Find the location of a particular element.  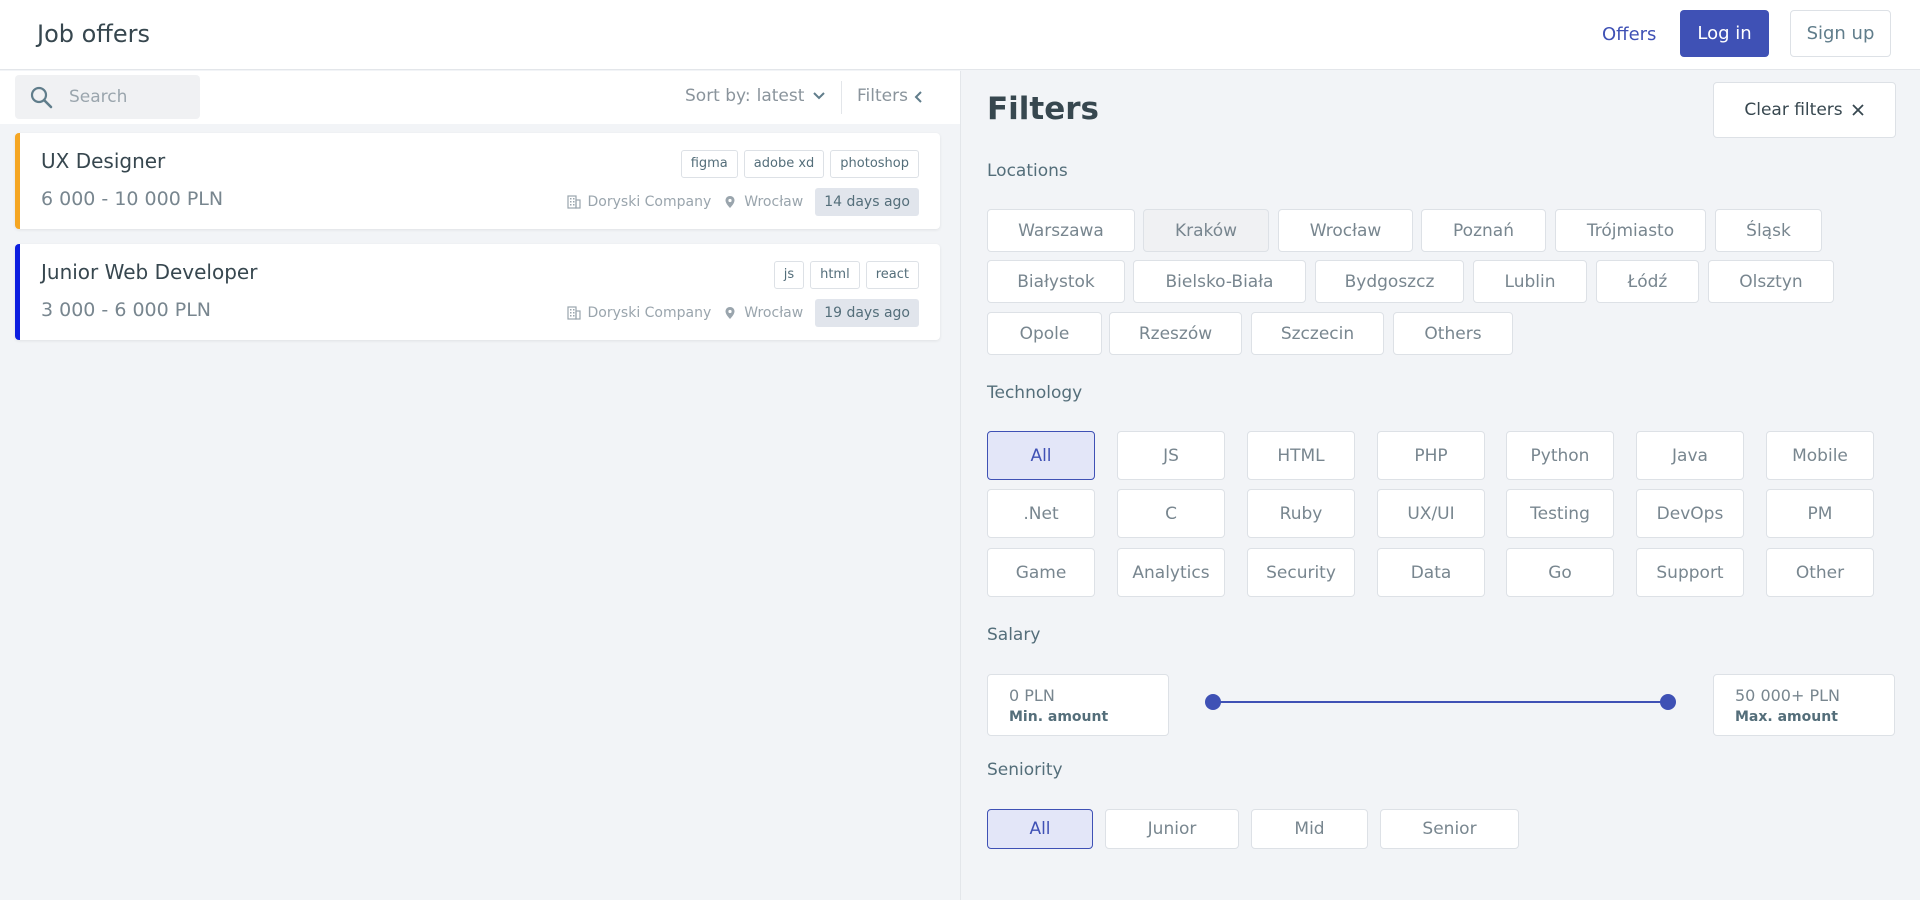

technology-chip: Data is located at coordinates (1431, 572).